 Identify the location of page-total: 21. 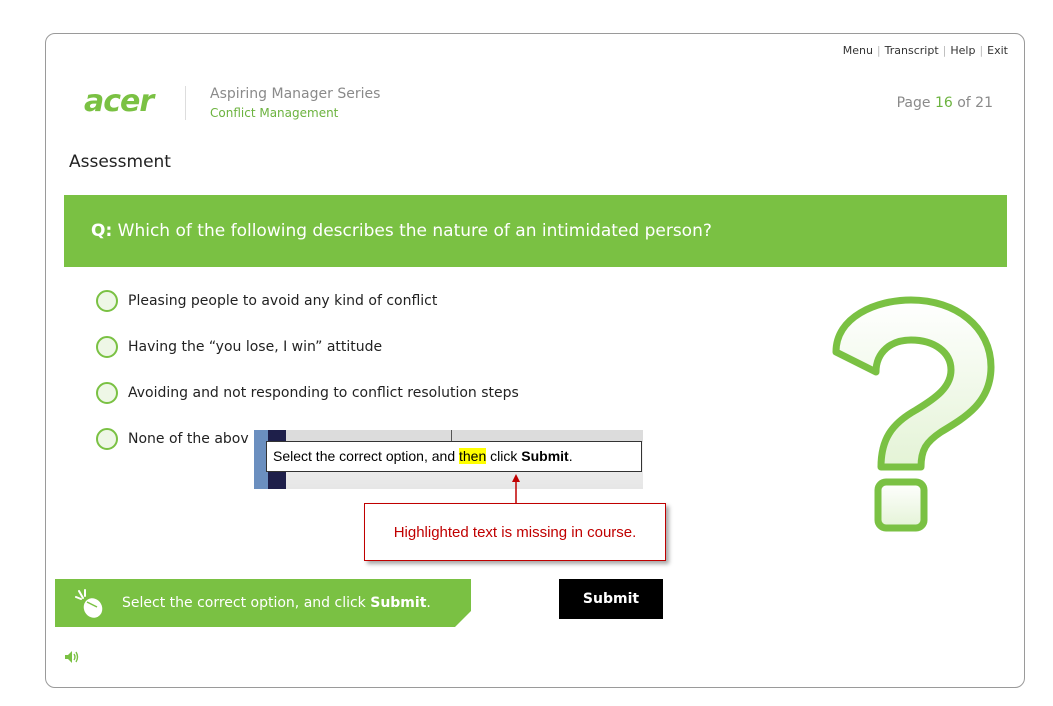
(984, 103).